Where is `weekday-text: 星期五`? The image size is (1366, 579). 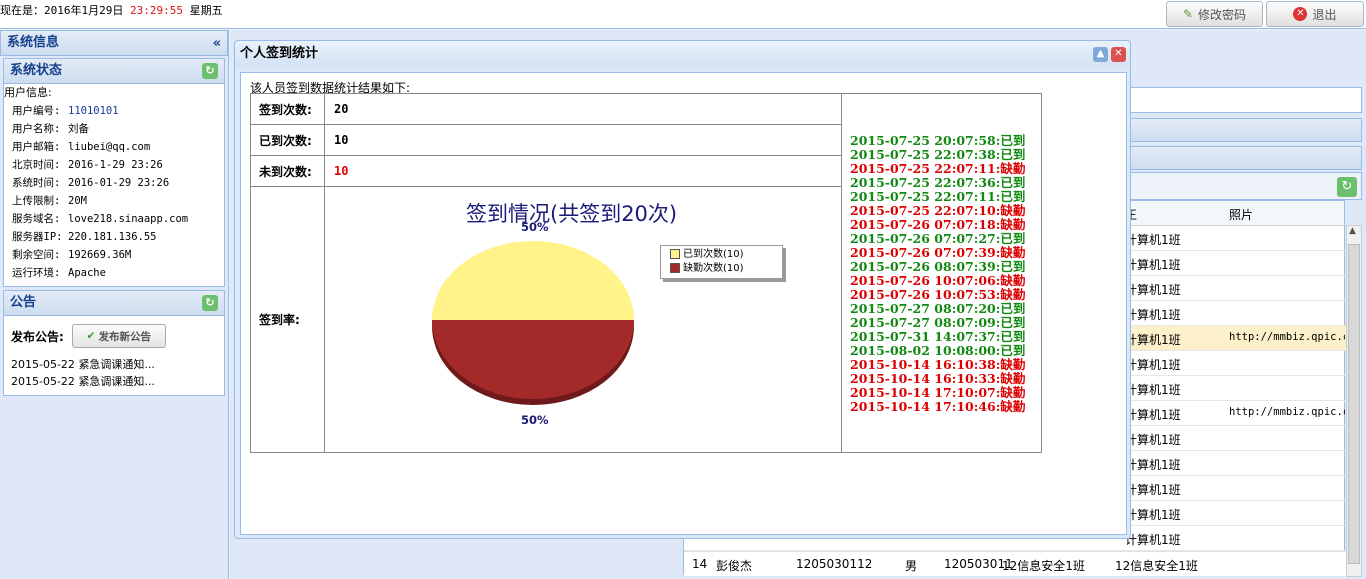
weekday-text: 星期五 is located at coordinates (206, 10).